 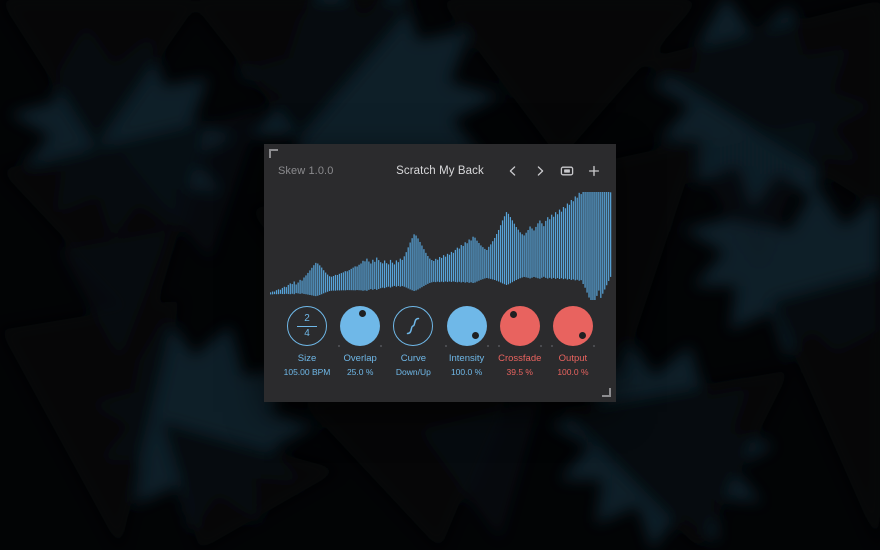 I want to click on next-preset-button, so click(x=540, y=171).